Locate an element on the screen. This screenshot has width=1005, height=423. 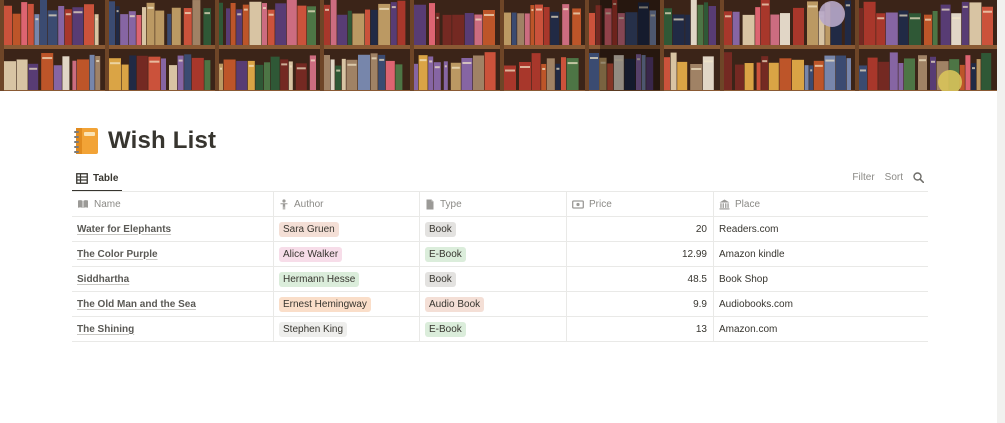
book-title-link: Water for Elephants is located at coordinates (124, 229).